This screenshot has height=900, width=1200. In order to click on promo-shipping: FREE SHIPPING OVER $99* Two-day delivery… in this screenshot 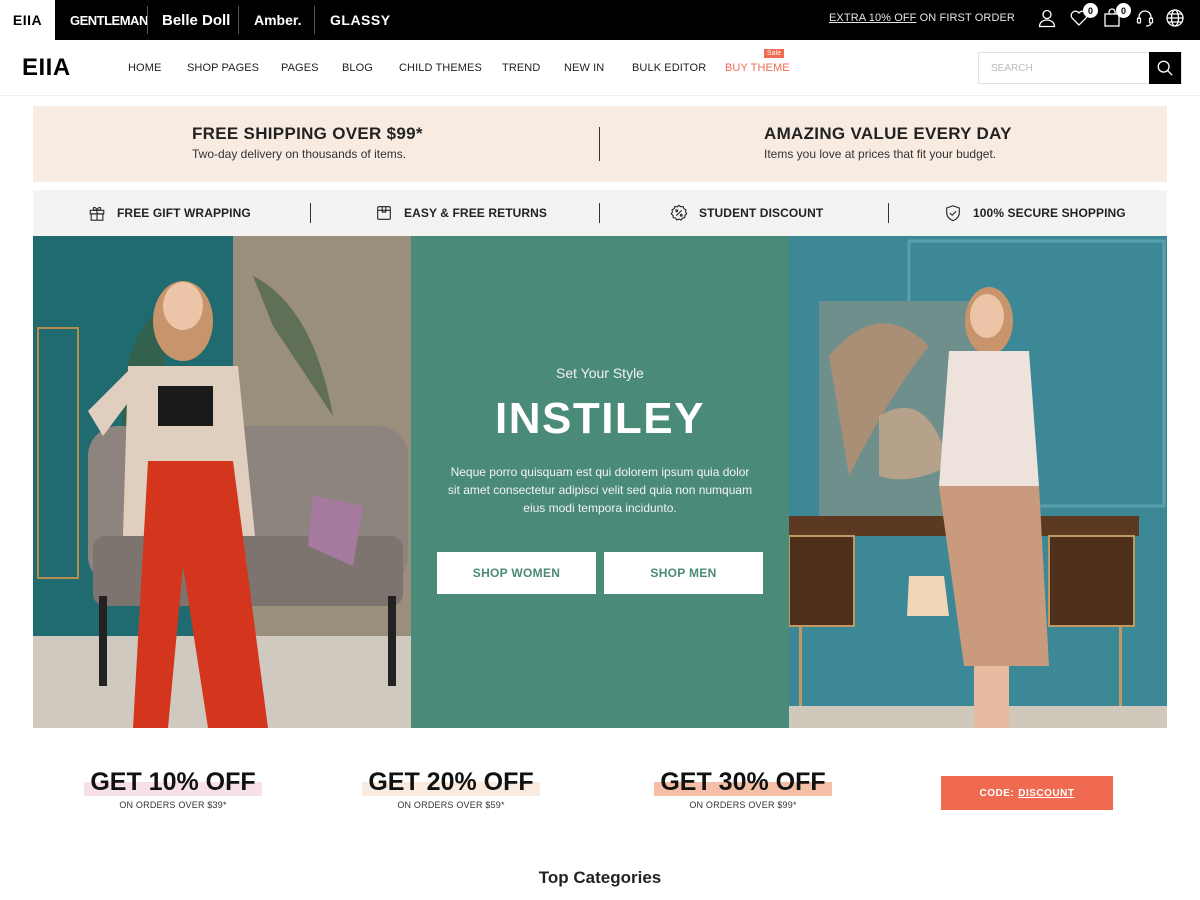, I will do `click(307, 142)`.